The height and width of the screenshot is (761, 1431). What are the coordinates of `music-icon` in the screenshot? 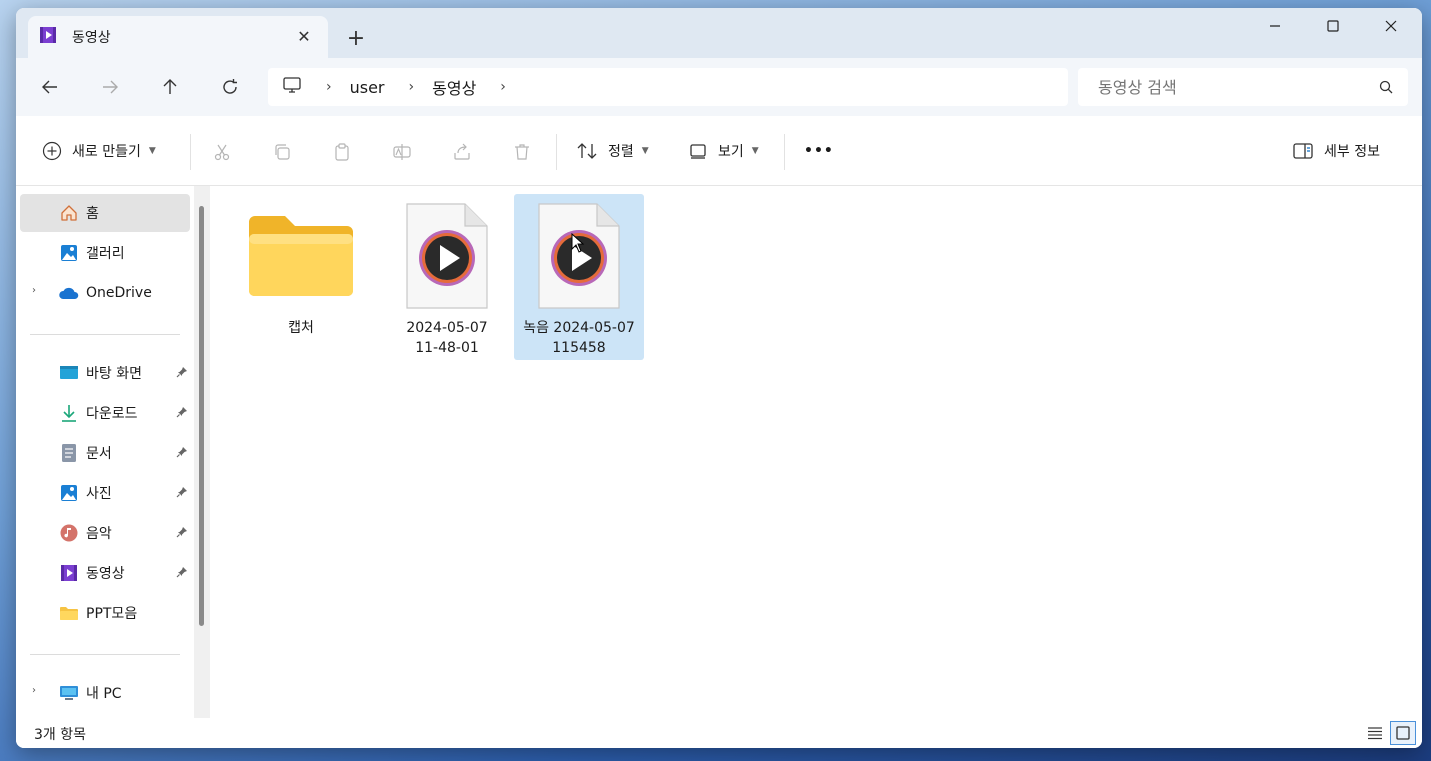 It's located at (69, 533).